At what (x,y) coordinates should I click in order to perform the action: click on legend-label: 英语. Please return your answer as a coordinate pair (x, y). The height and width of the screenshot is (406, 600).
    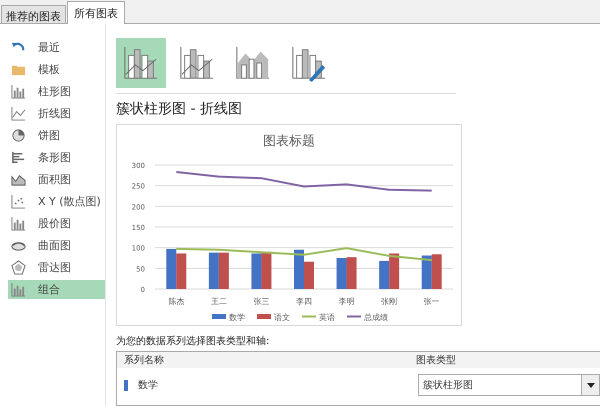
    Looking at the image, I should click on (327, 317).